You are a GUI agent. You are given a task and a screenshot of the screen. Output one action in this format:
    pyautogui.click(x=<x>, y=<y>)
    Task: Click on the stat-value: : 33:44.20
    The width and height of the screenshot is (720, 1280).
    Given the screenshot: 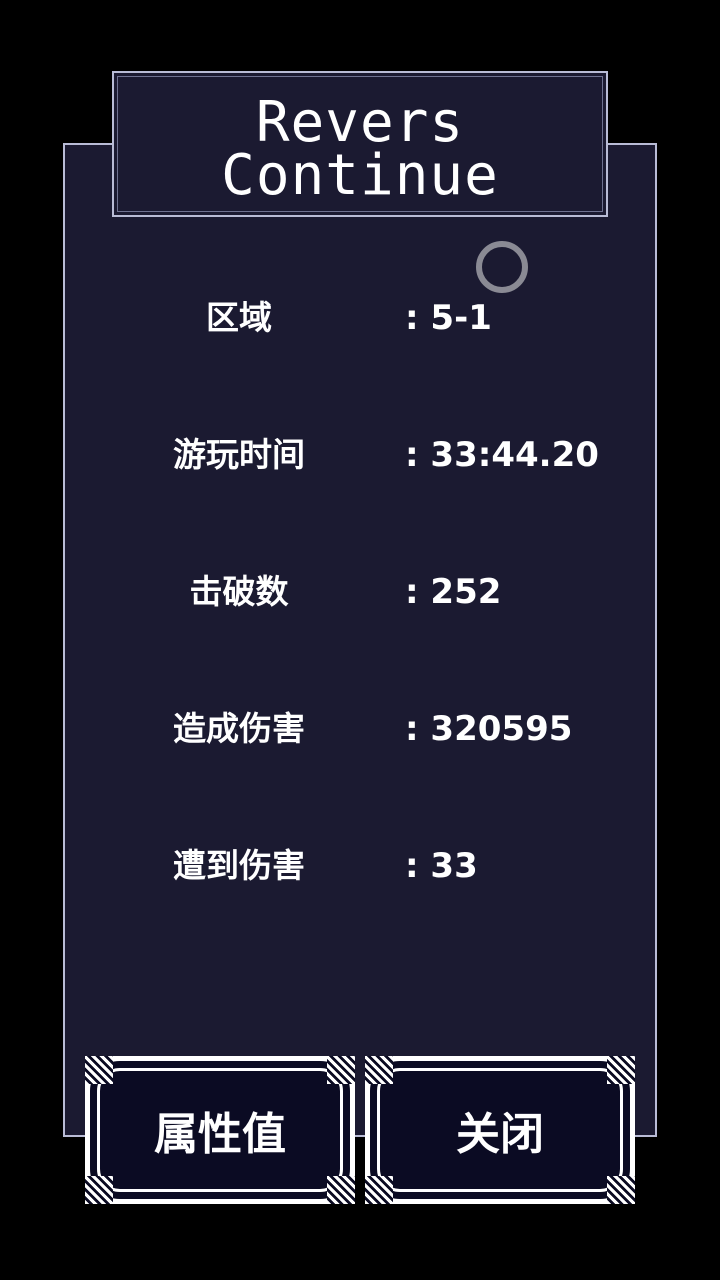 What is the action you would take?
    pyautogui.click(x=502, y=455)
    